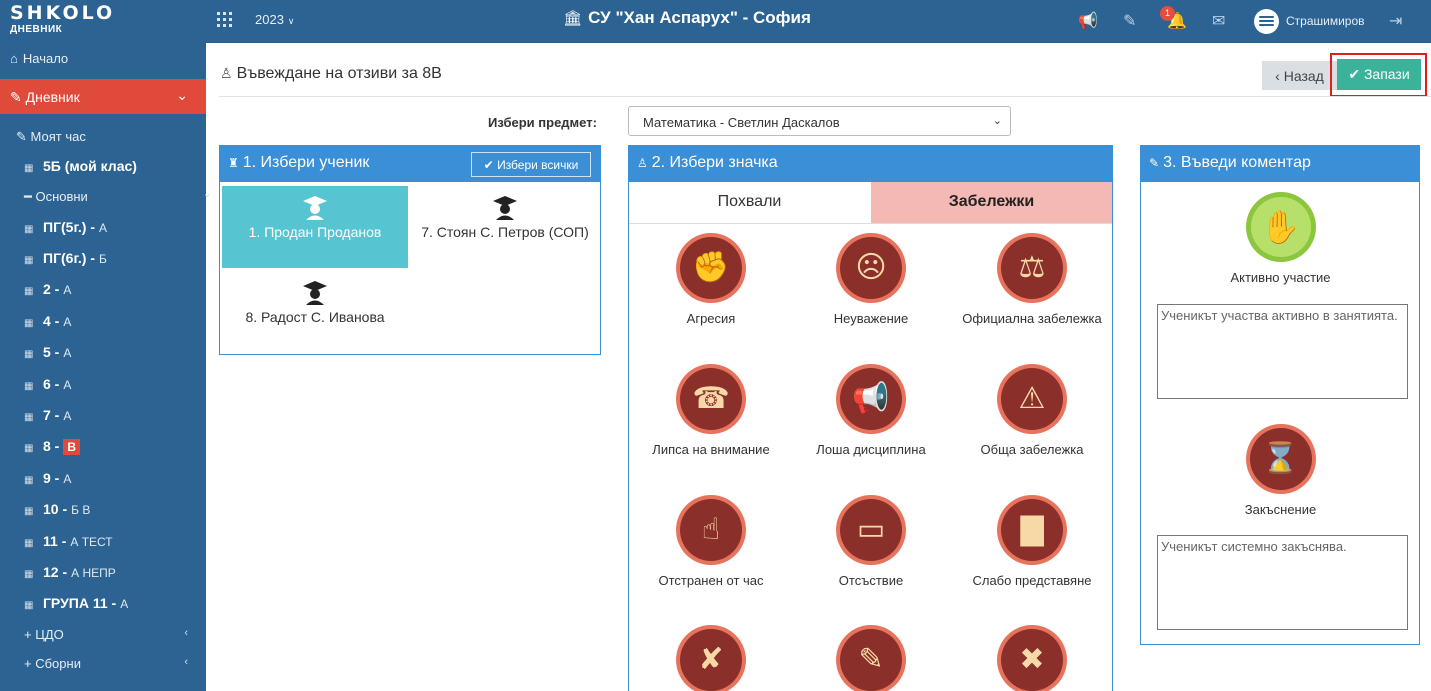  What do you see at coordinates (642, 163) in the screenshot?
I see `award-icon: ♙` at bounding box center [642, 163].